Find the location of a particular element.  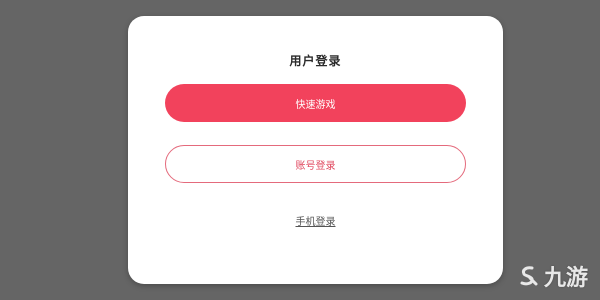

dialog-title: 用户登录 is located at coordinates (315, 61).